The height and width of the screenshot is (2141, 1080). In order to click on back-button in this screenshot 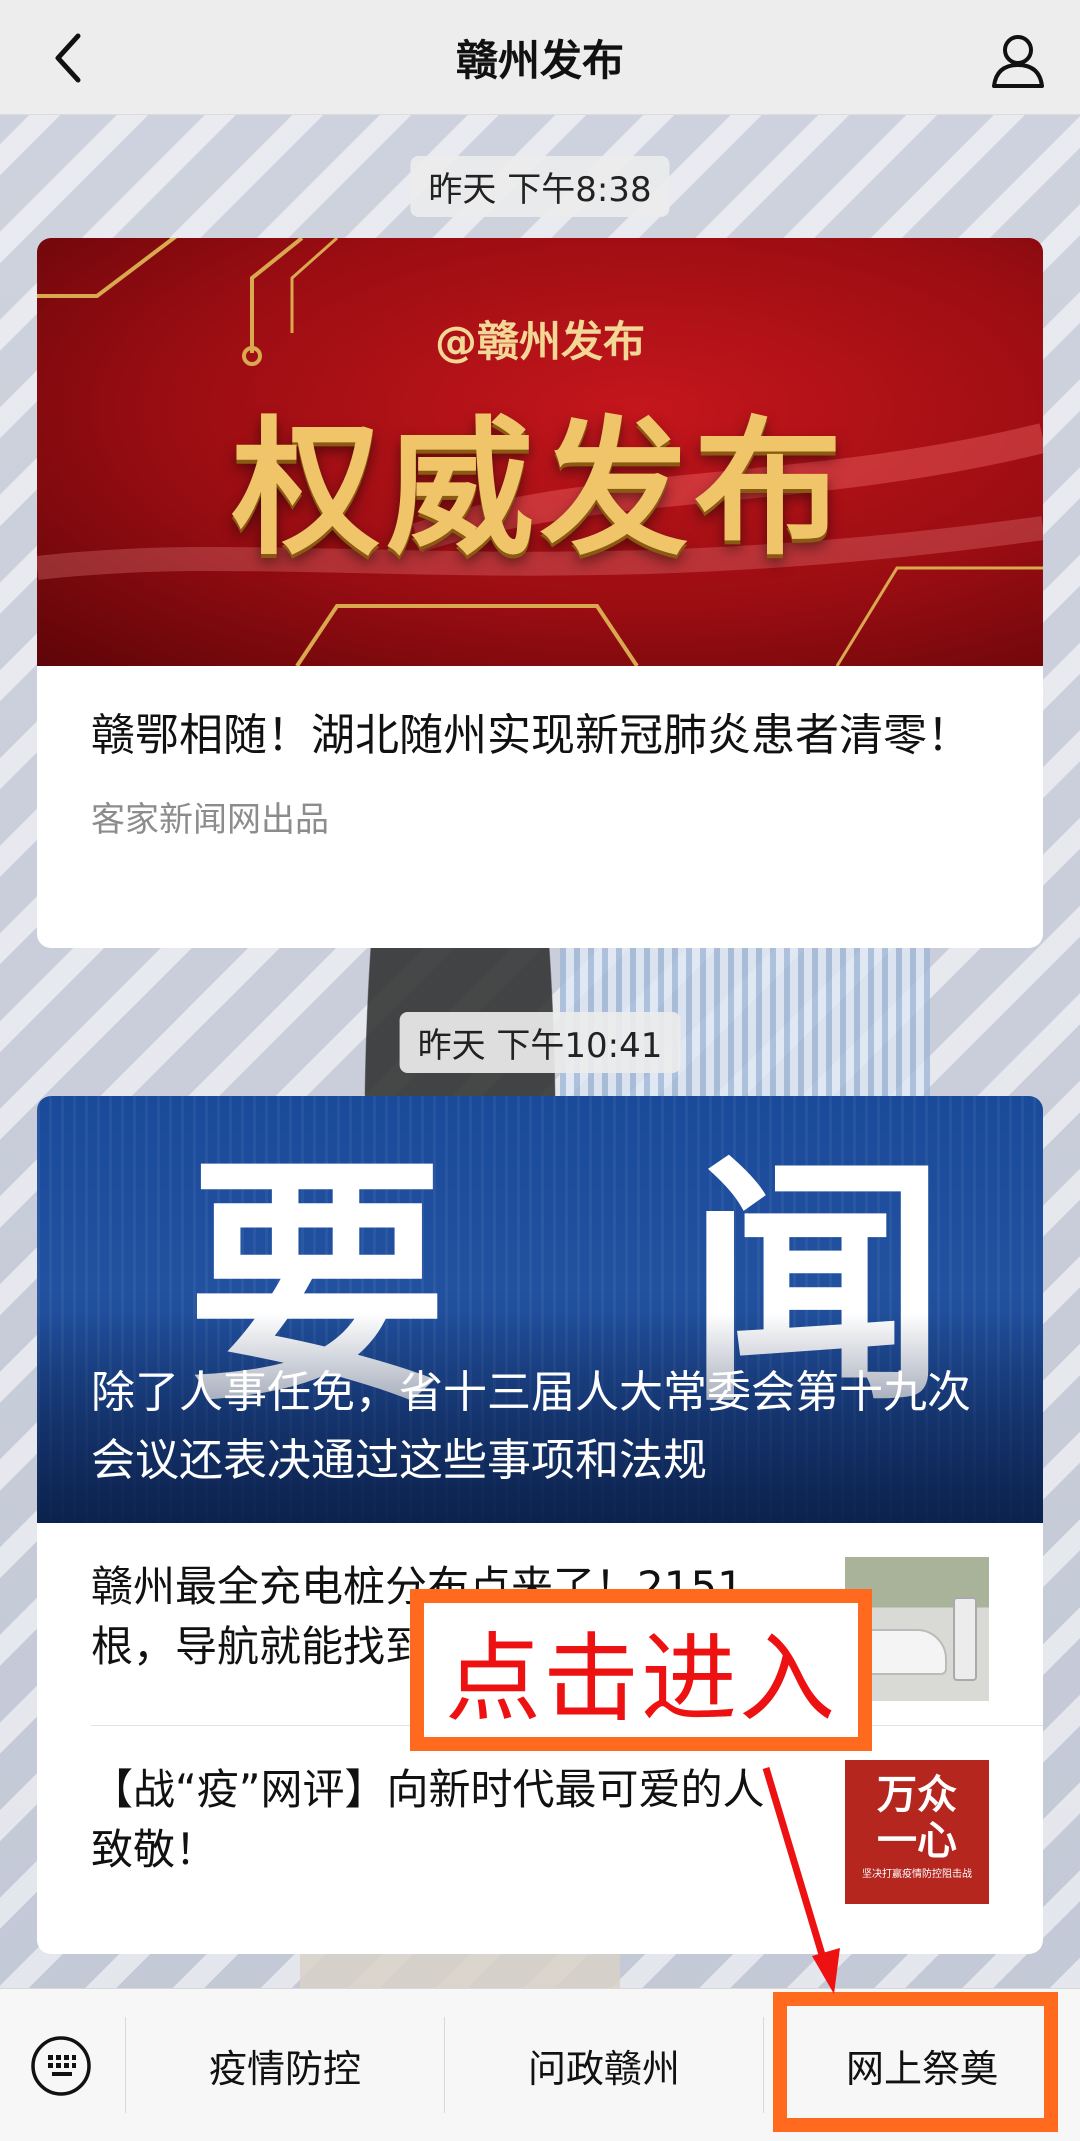, I will do `click(70, 58)`.